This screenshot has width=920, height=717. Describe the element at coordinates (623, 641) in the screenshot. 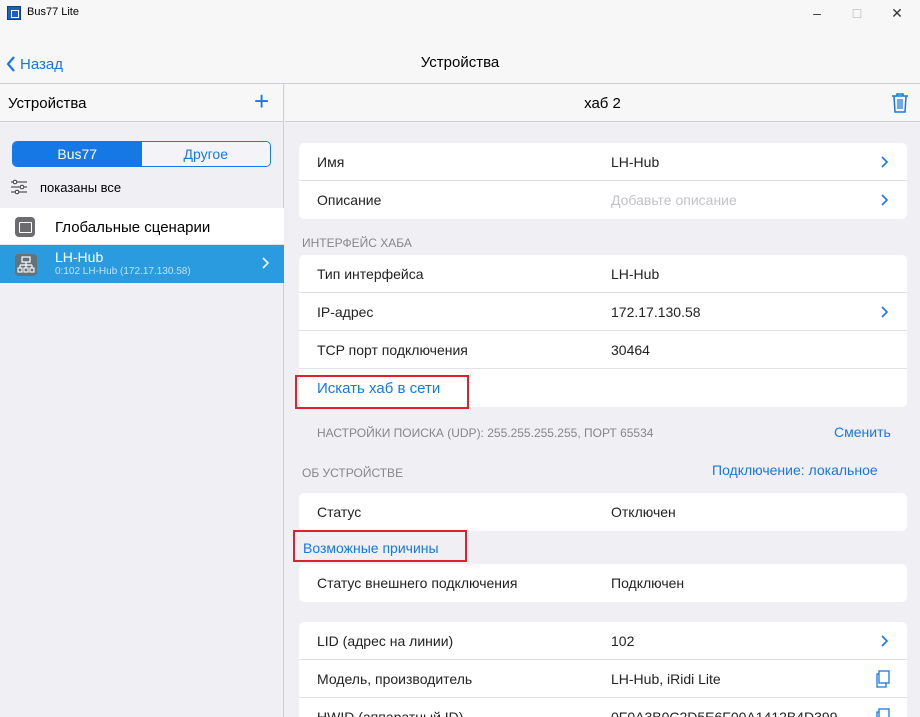

I see `row-value: 102` at that location.